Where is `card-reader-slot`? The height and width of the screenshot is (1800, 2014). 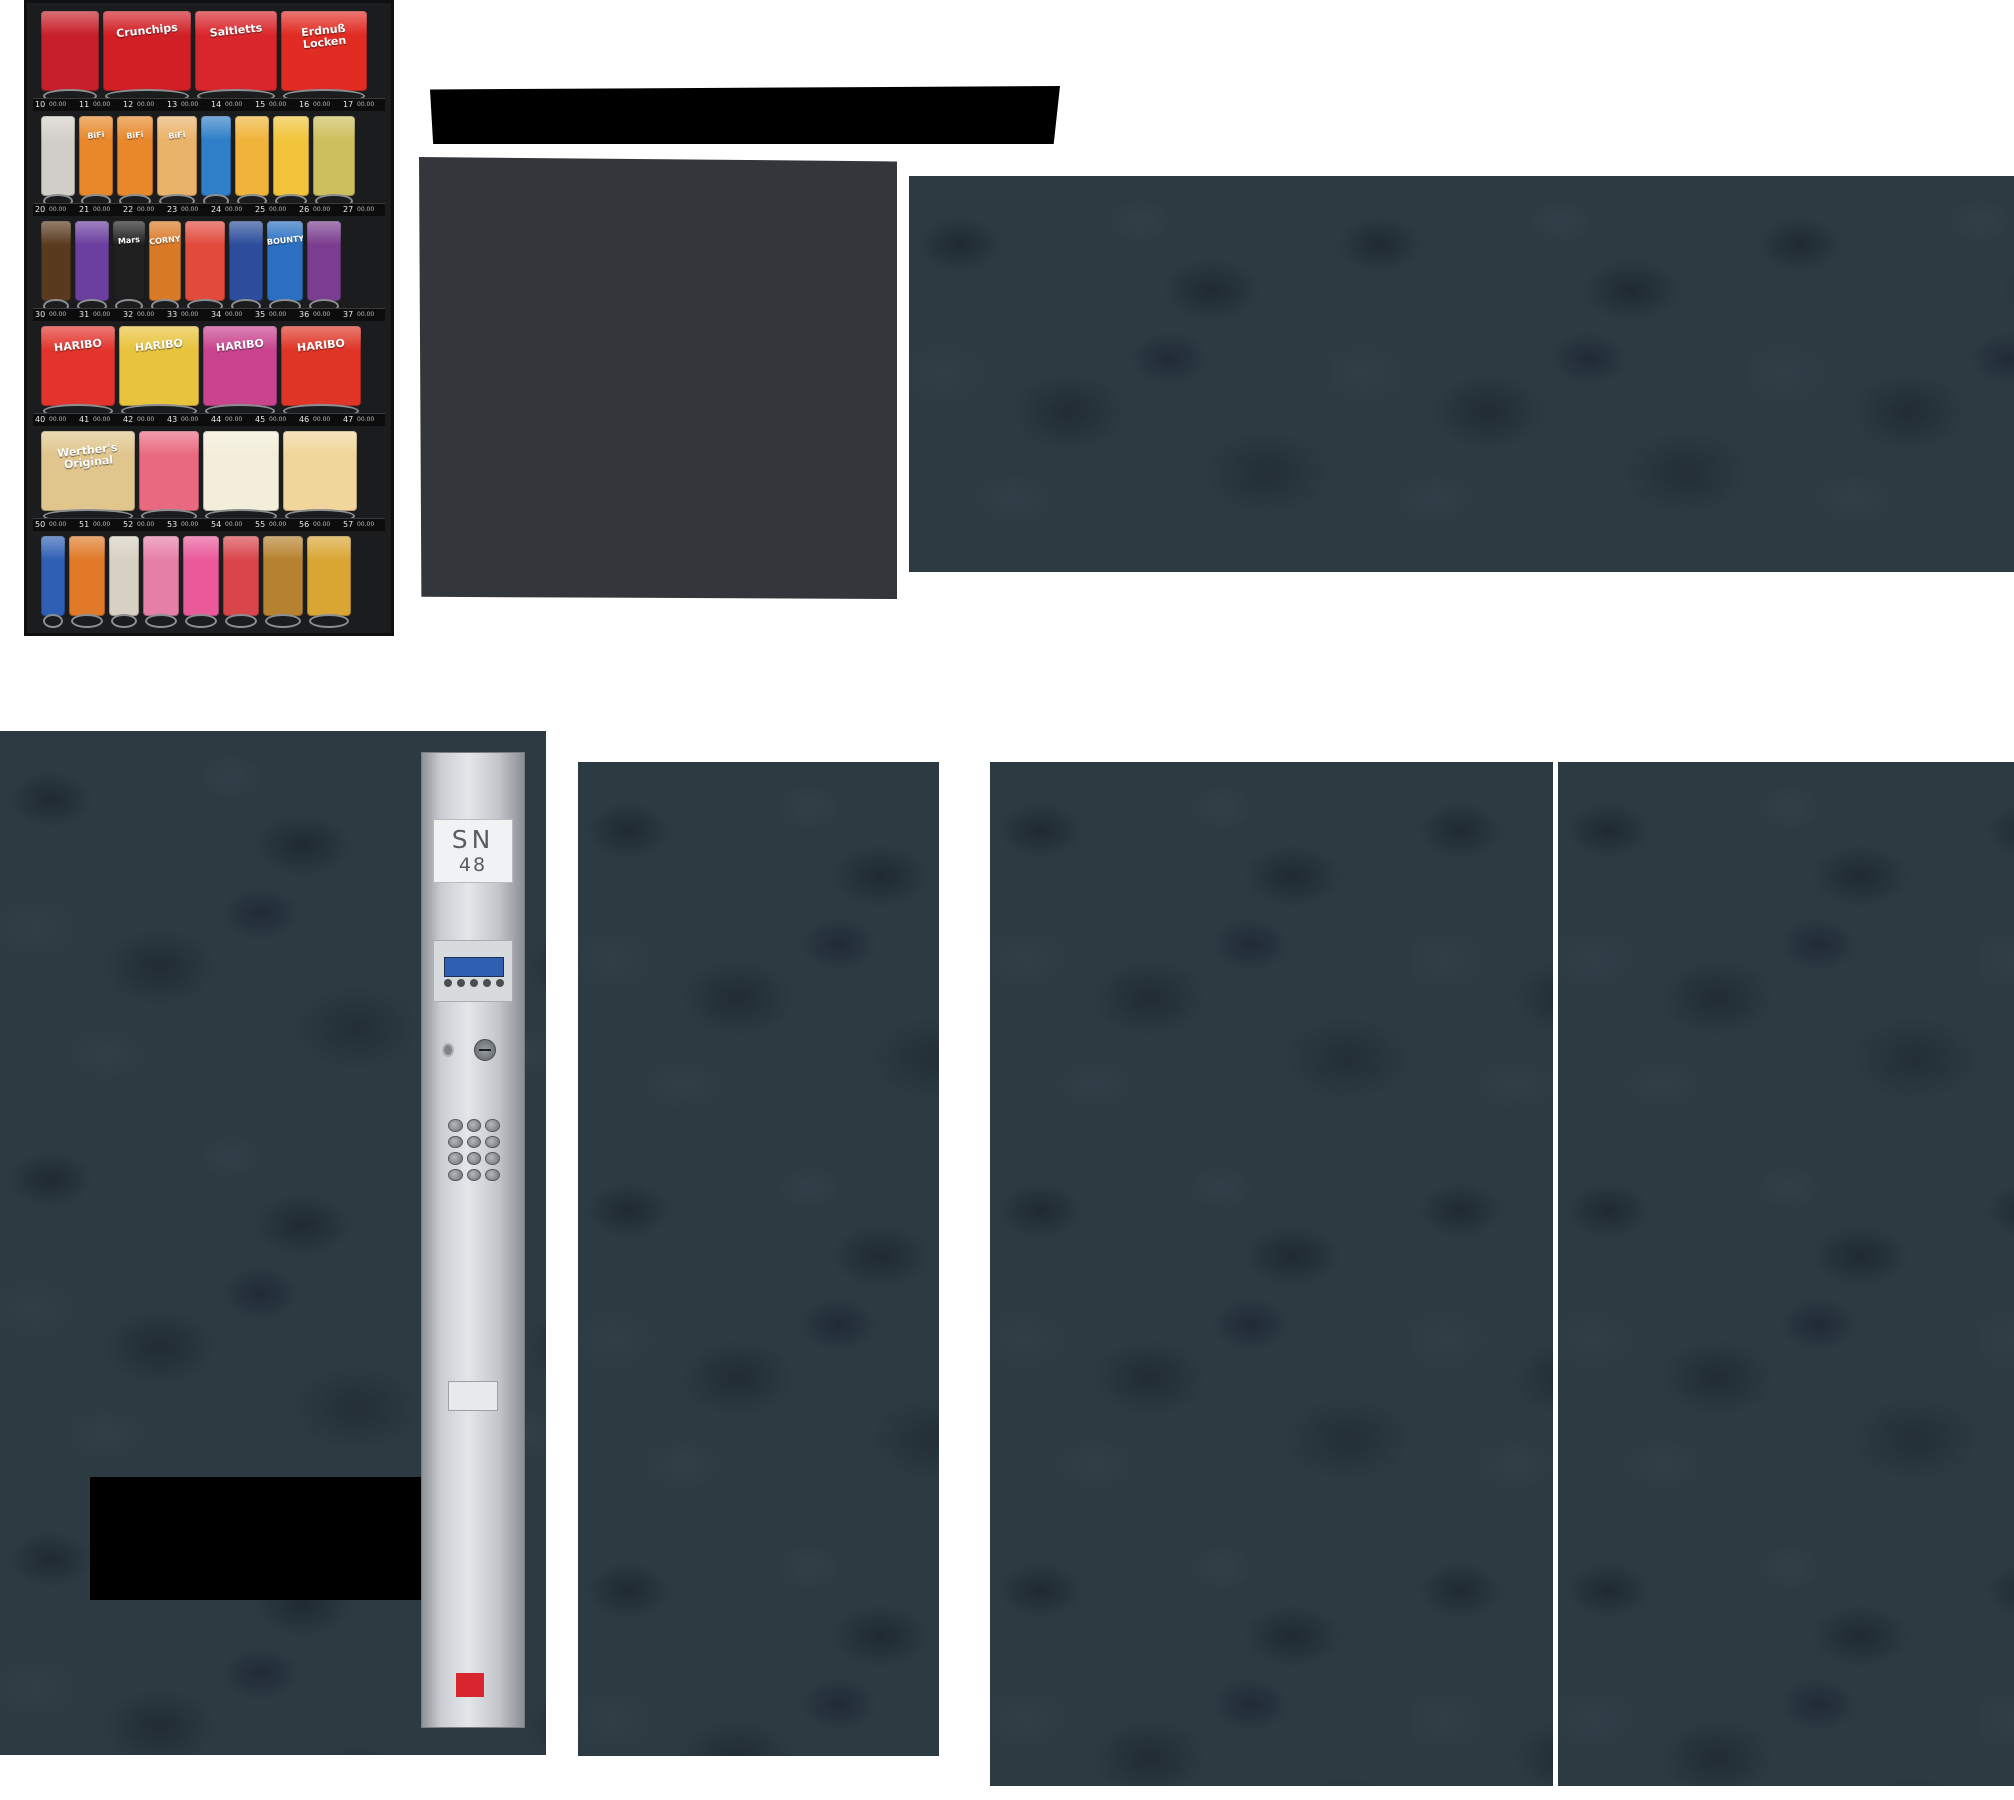 card-reader-slot is located at coordinates (473, 1396).